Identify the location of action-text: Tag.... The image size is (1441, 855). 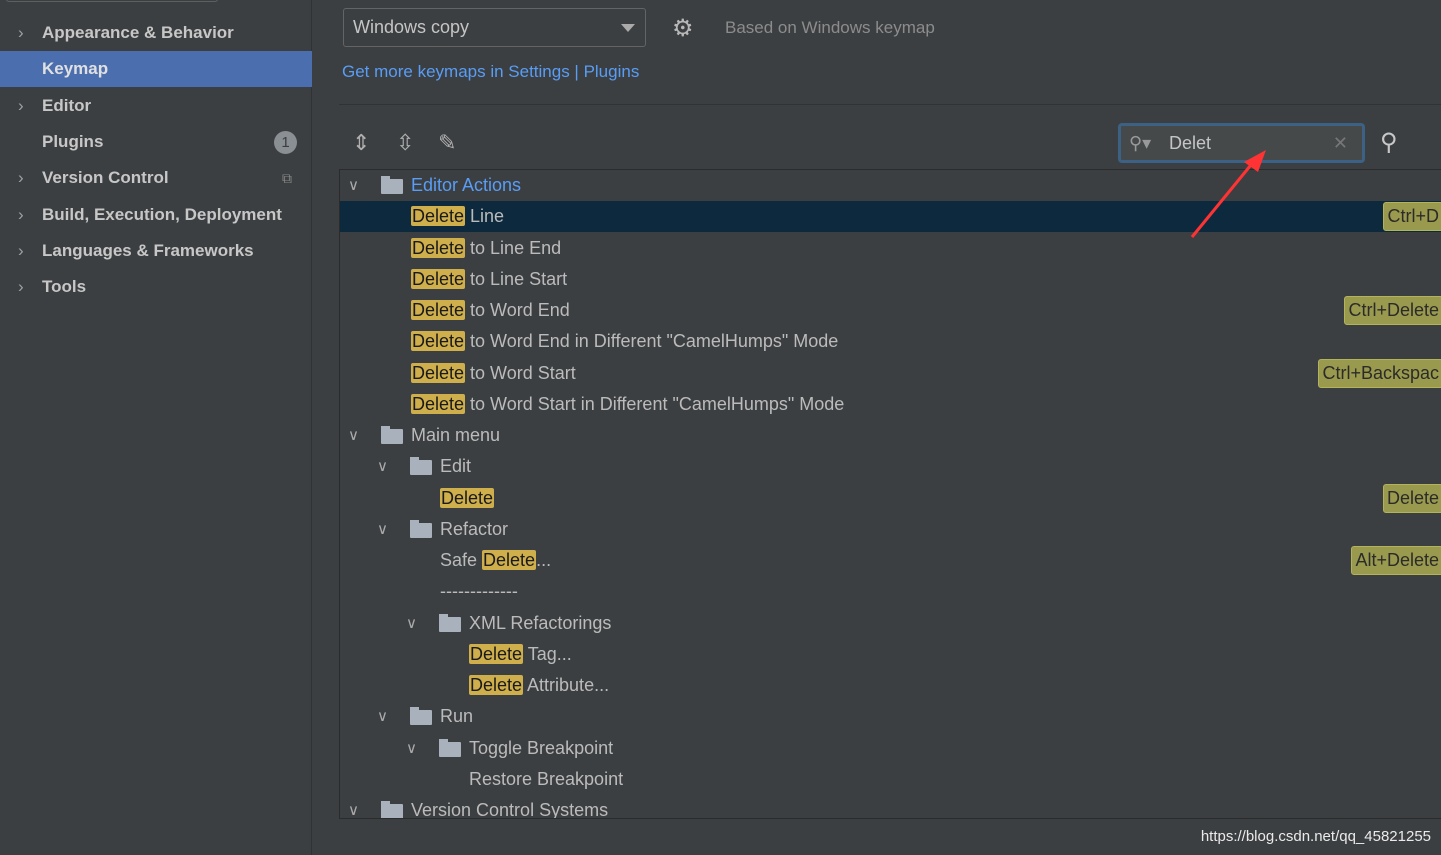
(547, 653).